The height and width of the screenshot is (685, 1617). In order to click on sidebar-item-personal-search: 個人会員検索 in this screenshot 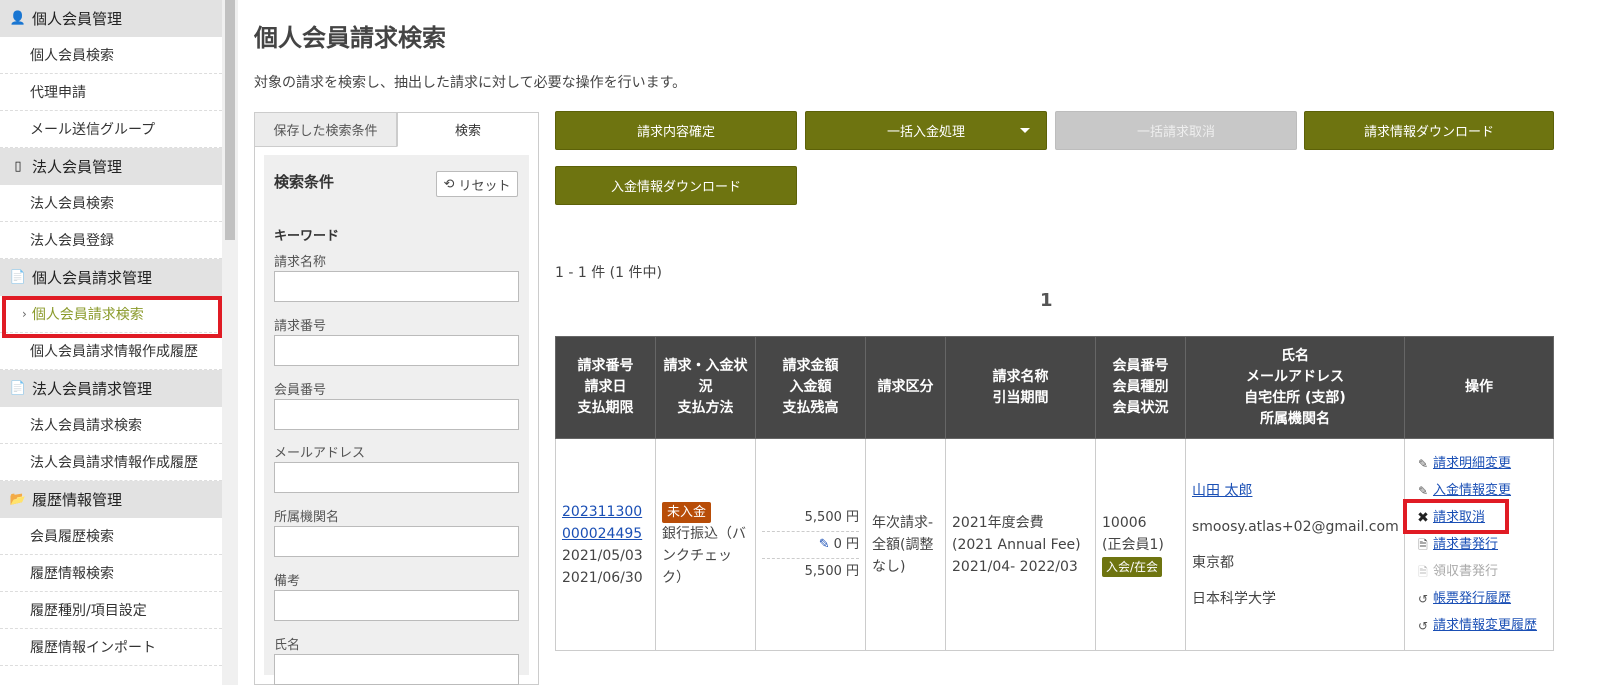, I will do `click(111, 55)`.